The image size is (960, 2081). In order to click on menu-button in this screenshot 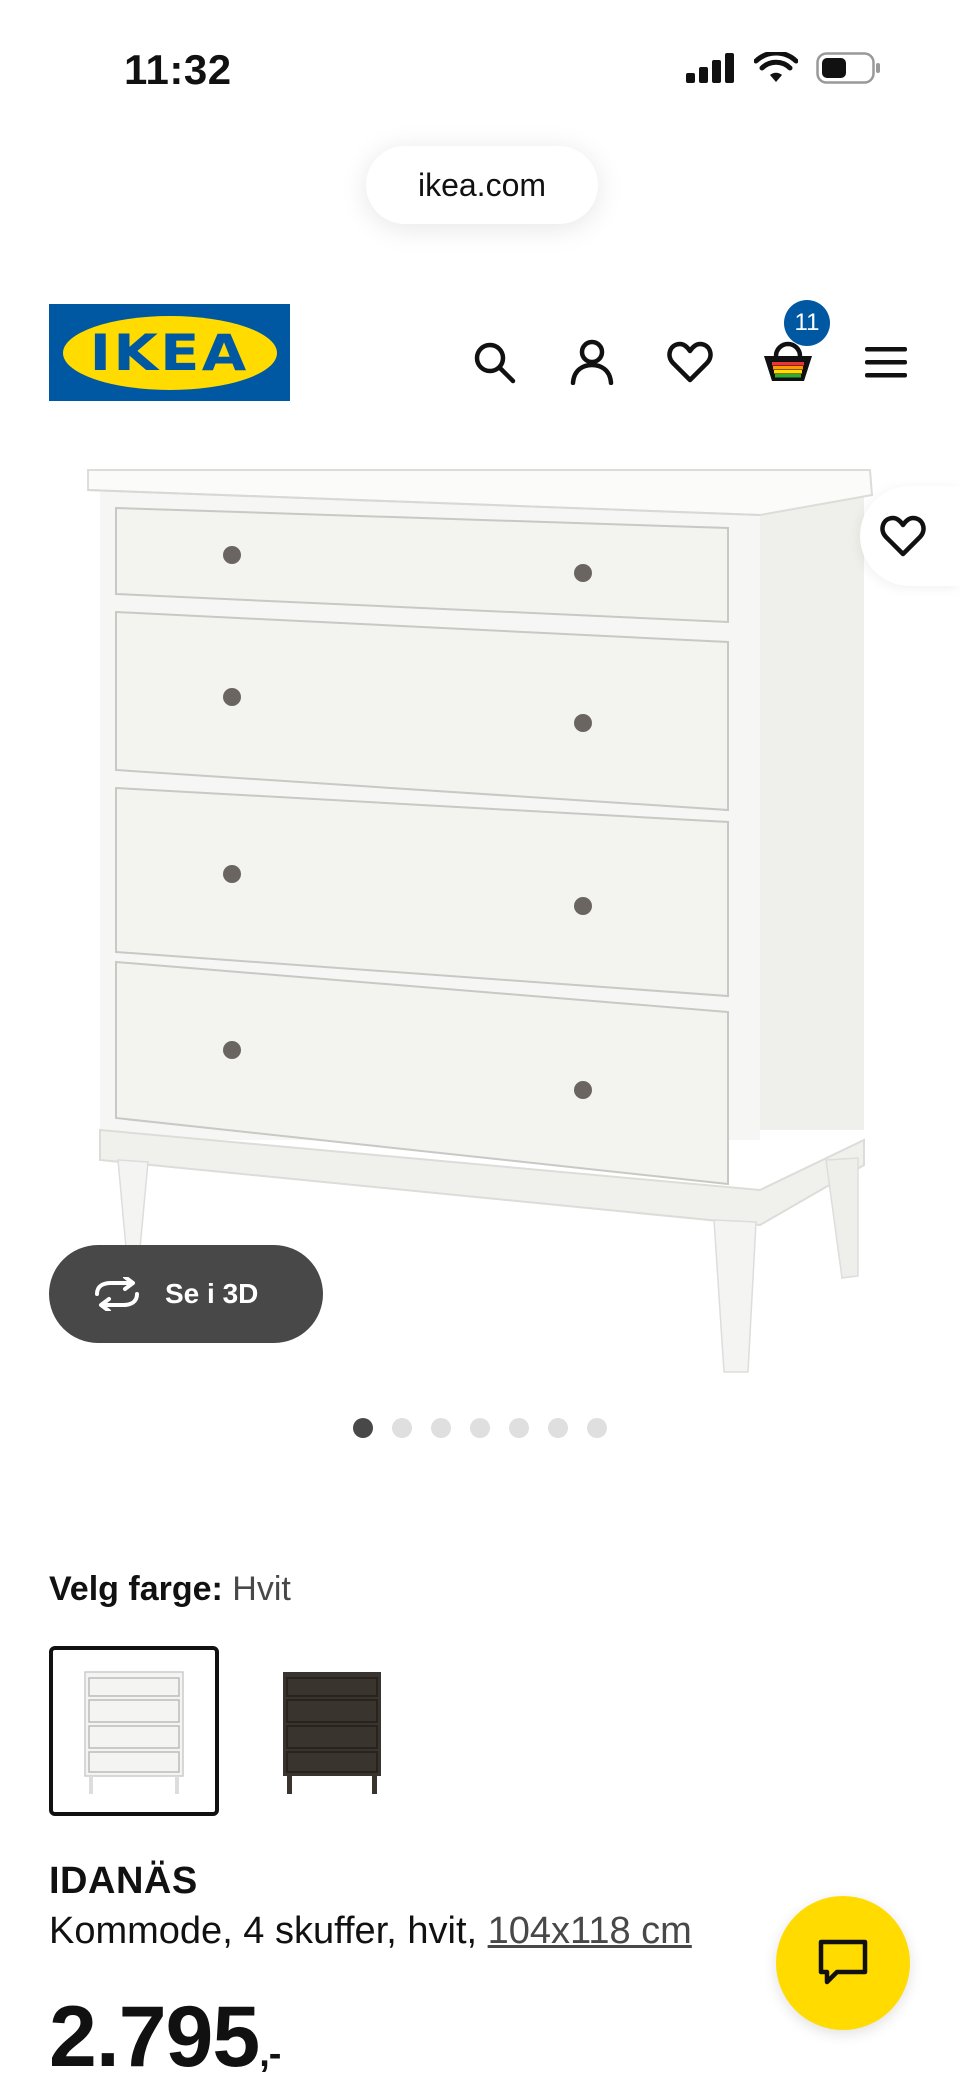, I will do `click(886, 362)`.